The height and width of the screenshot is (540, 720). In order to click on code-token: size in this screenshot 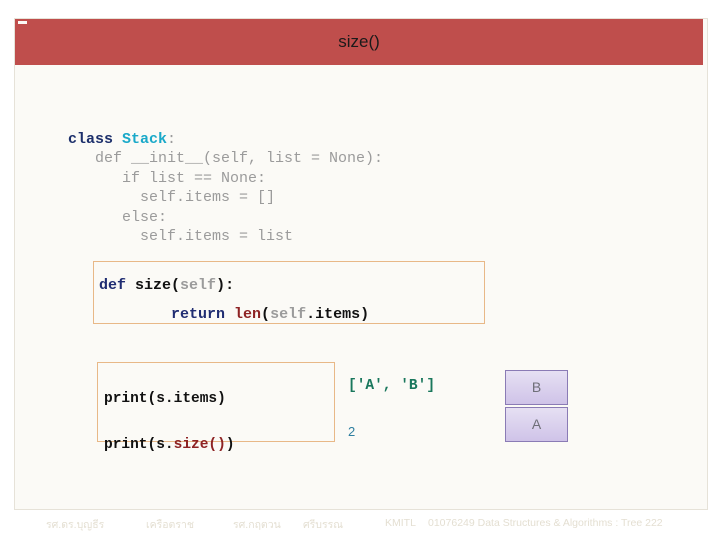, I will do `click(153, 285)`.